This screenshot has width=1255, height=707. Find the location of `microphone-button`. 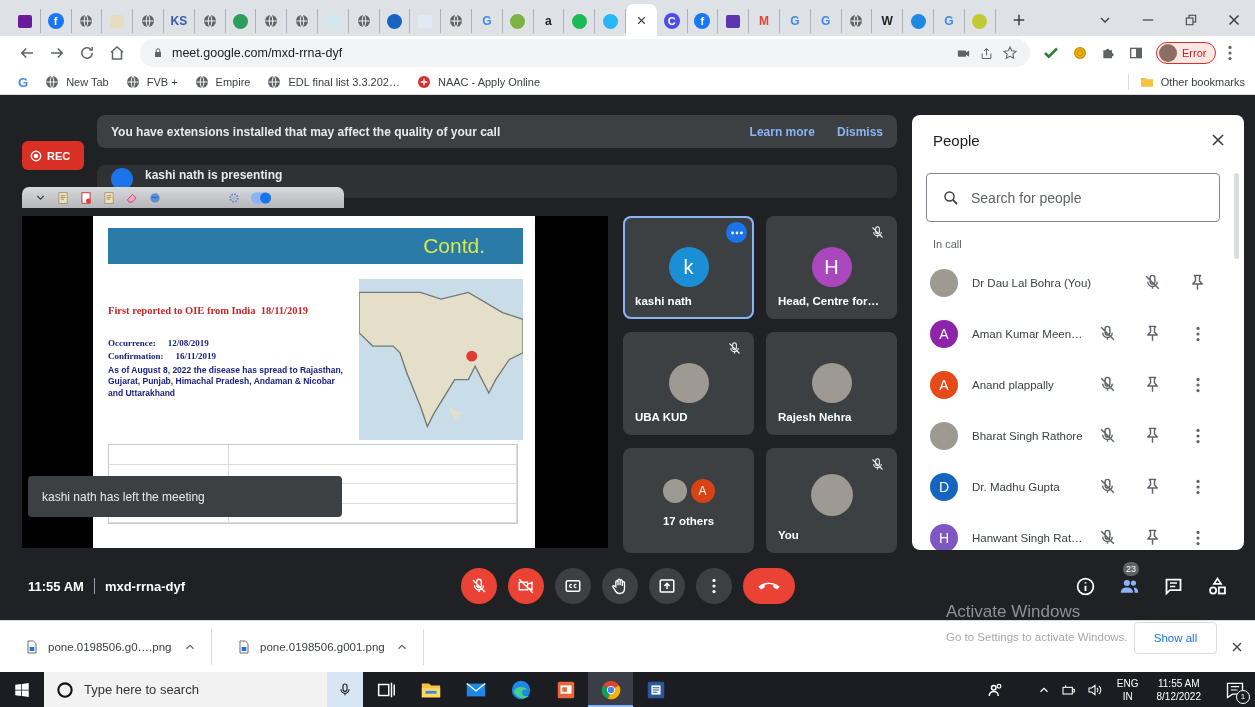

microphone-button is located at coordinates (479, 586).